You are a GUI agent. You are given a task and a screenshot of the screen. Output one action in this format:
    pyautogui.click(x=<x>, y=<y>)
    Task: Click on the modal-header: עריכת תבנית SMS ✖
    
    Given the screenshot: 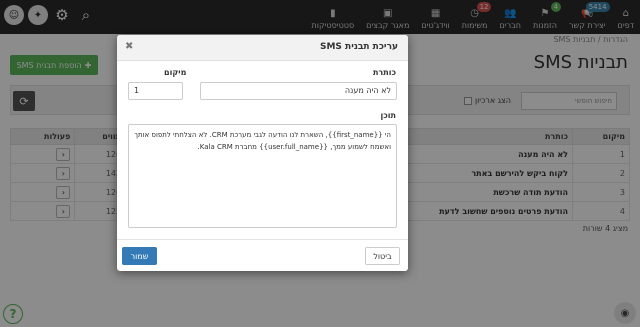 What is the action you would take?
    pyautogui.click(x=262, y=48)
    